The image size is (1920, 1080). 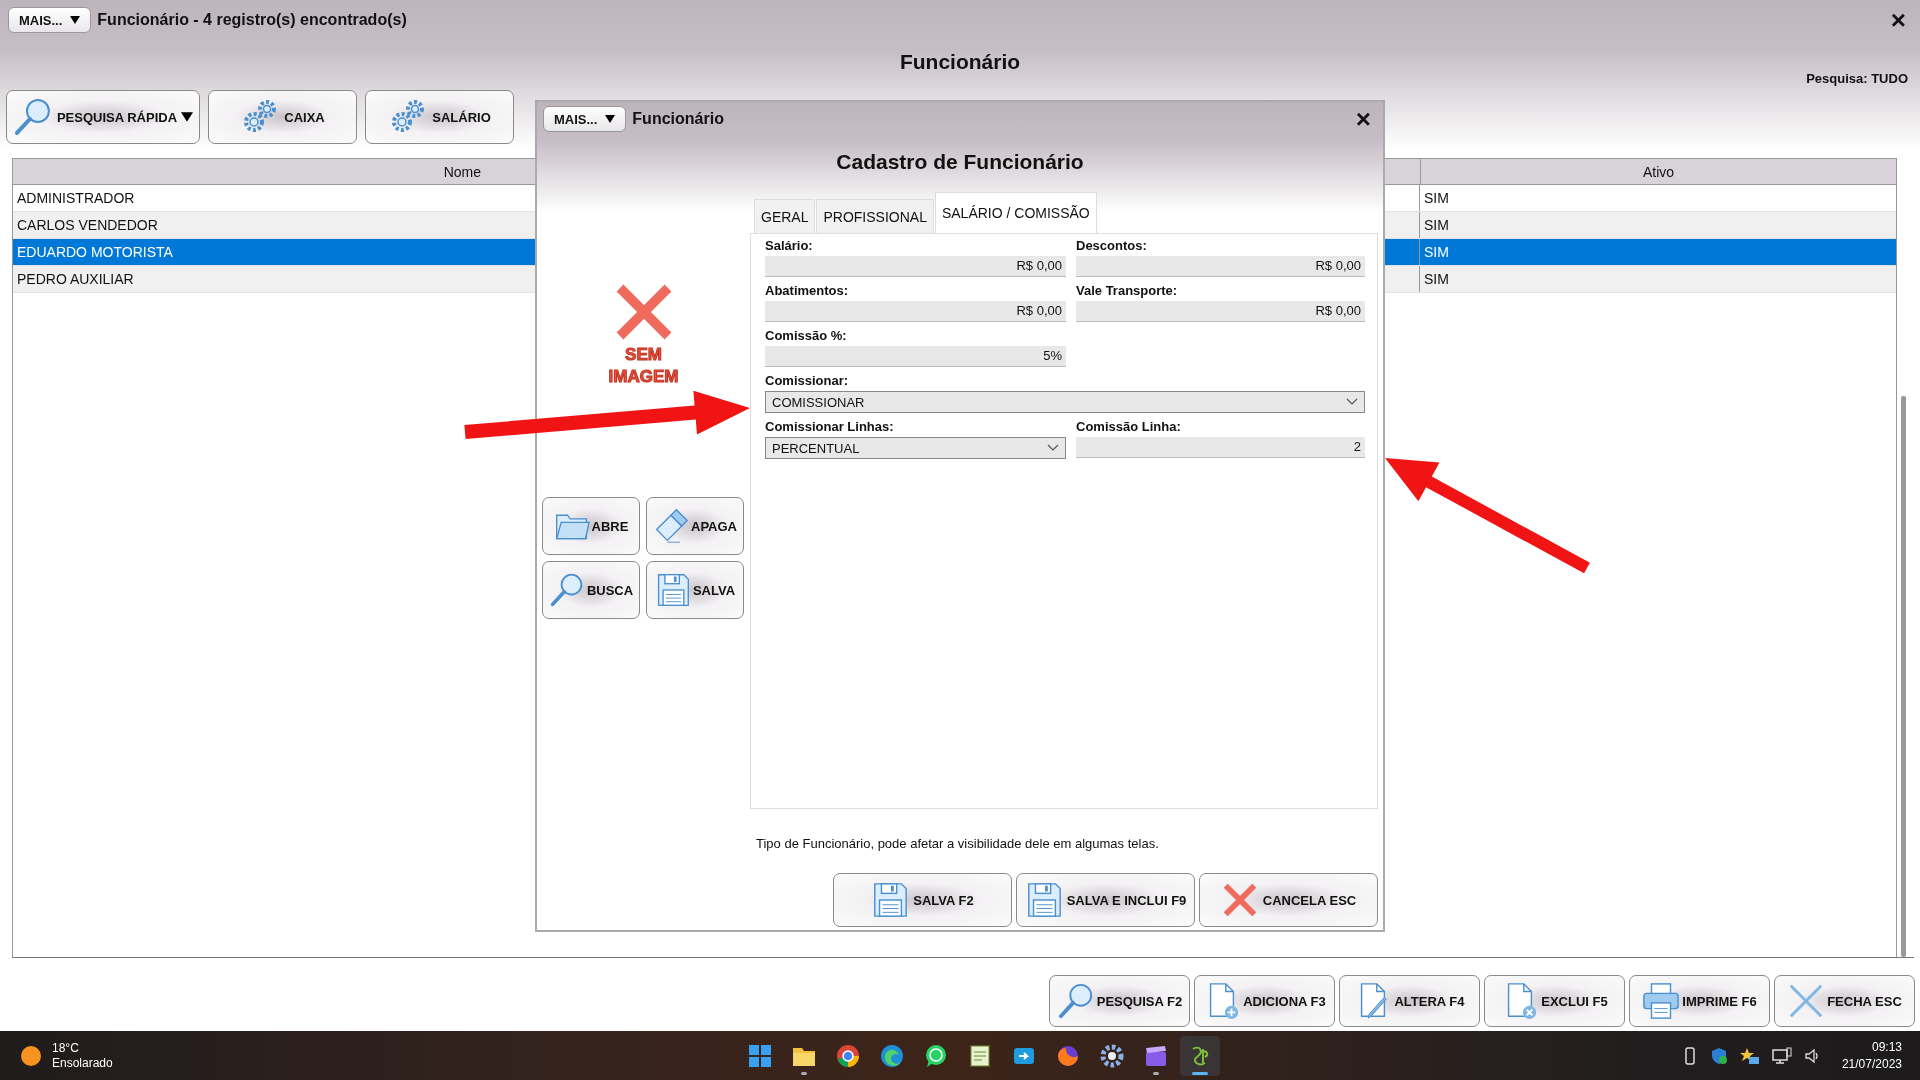 What do you see at coordinates (76, 198) in the screenshot?
I see `table-cell: ADMINISTRADOR` at bounding box center [76, 198].